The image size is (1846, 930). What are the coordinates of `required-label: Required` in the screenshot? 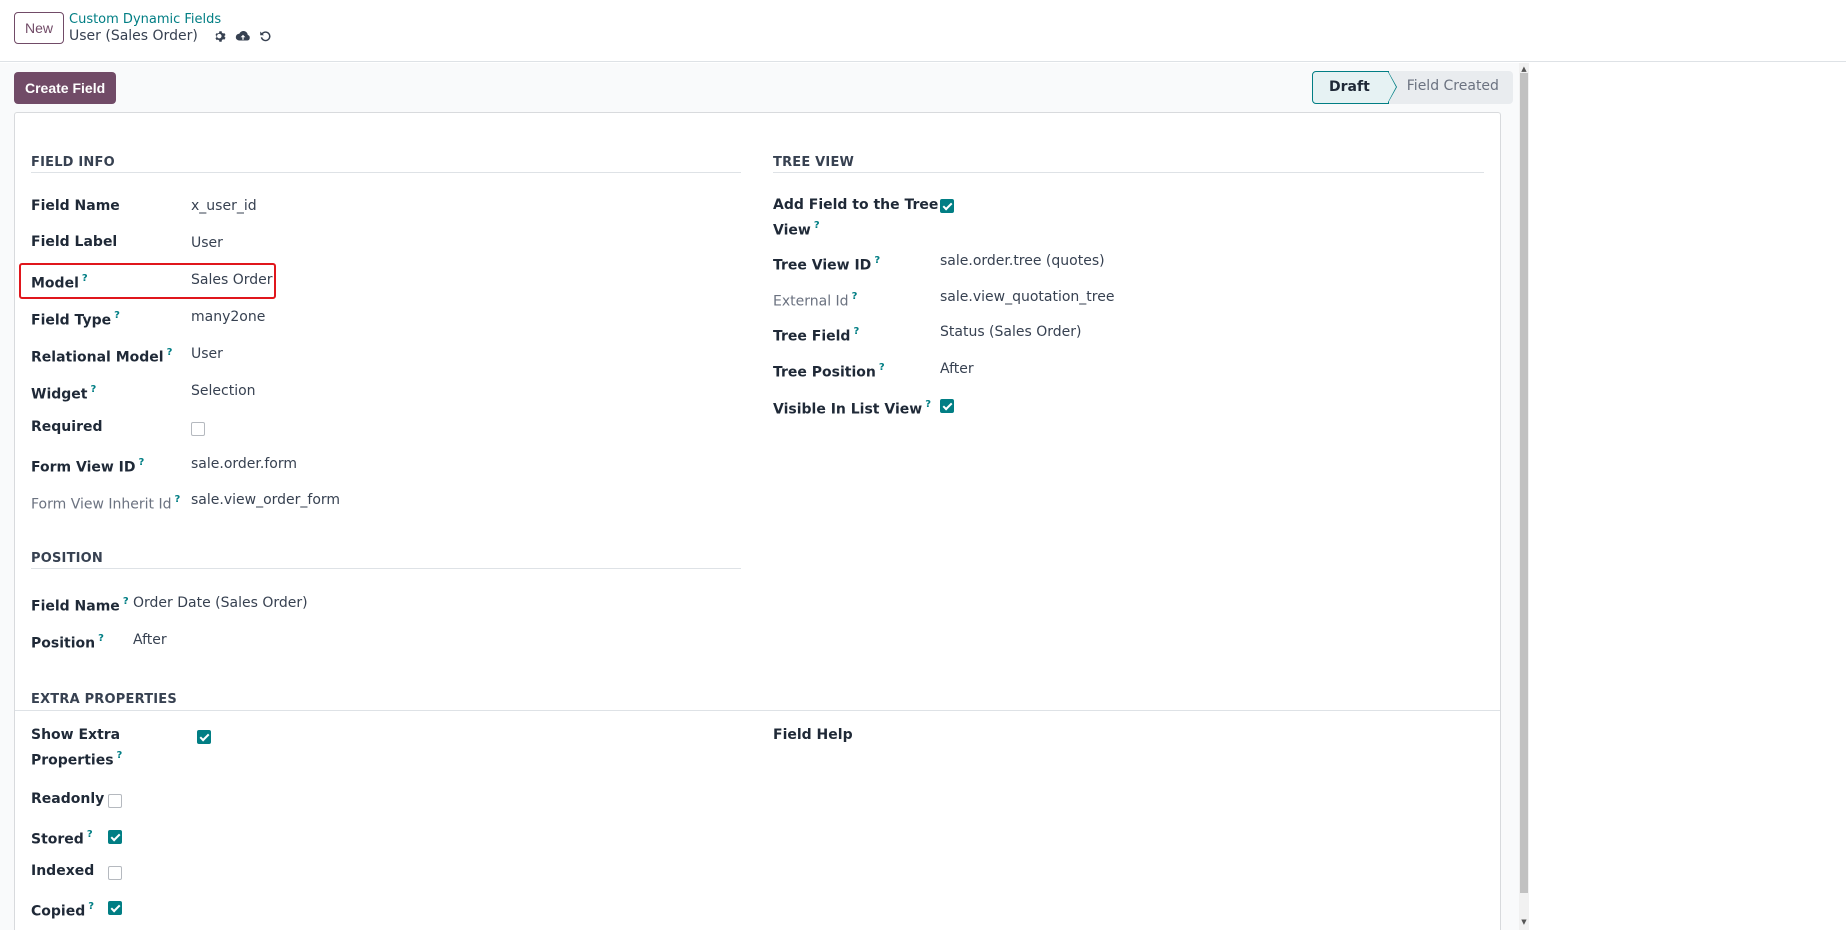 It's located at (67, 427).